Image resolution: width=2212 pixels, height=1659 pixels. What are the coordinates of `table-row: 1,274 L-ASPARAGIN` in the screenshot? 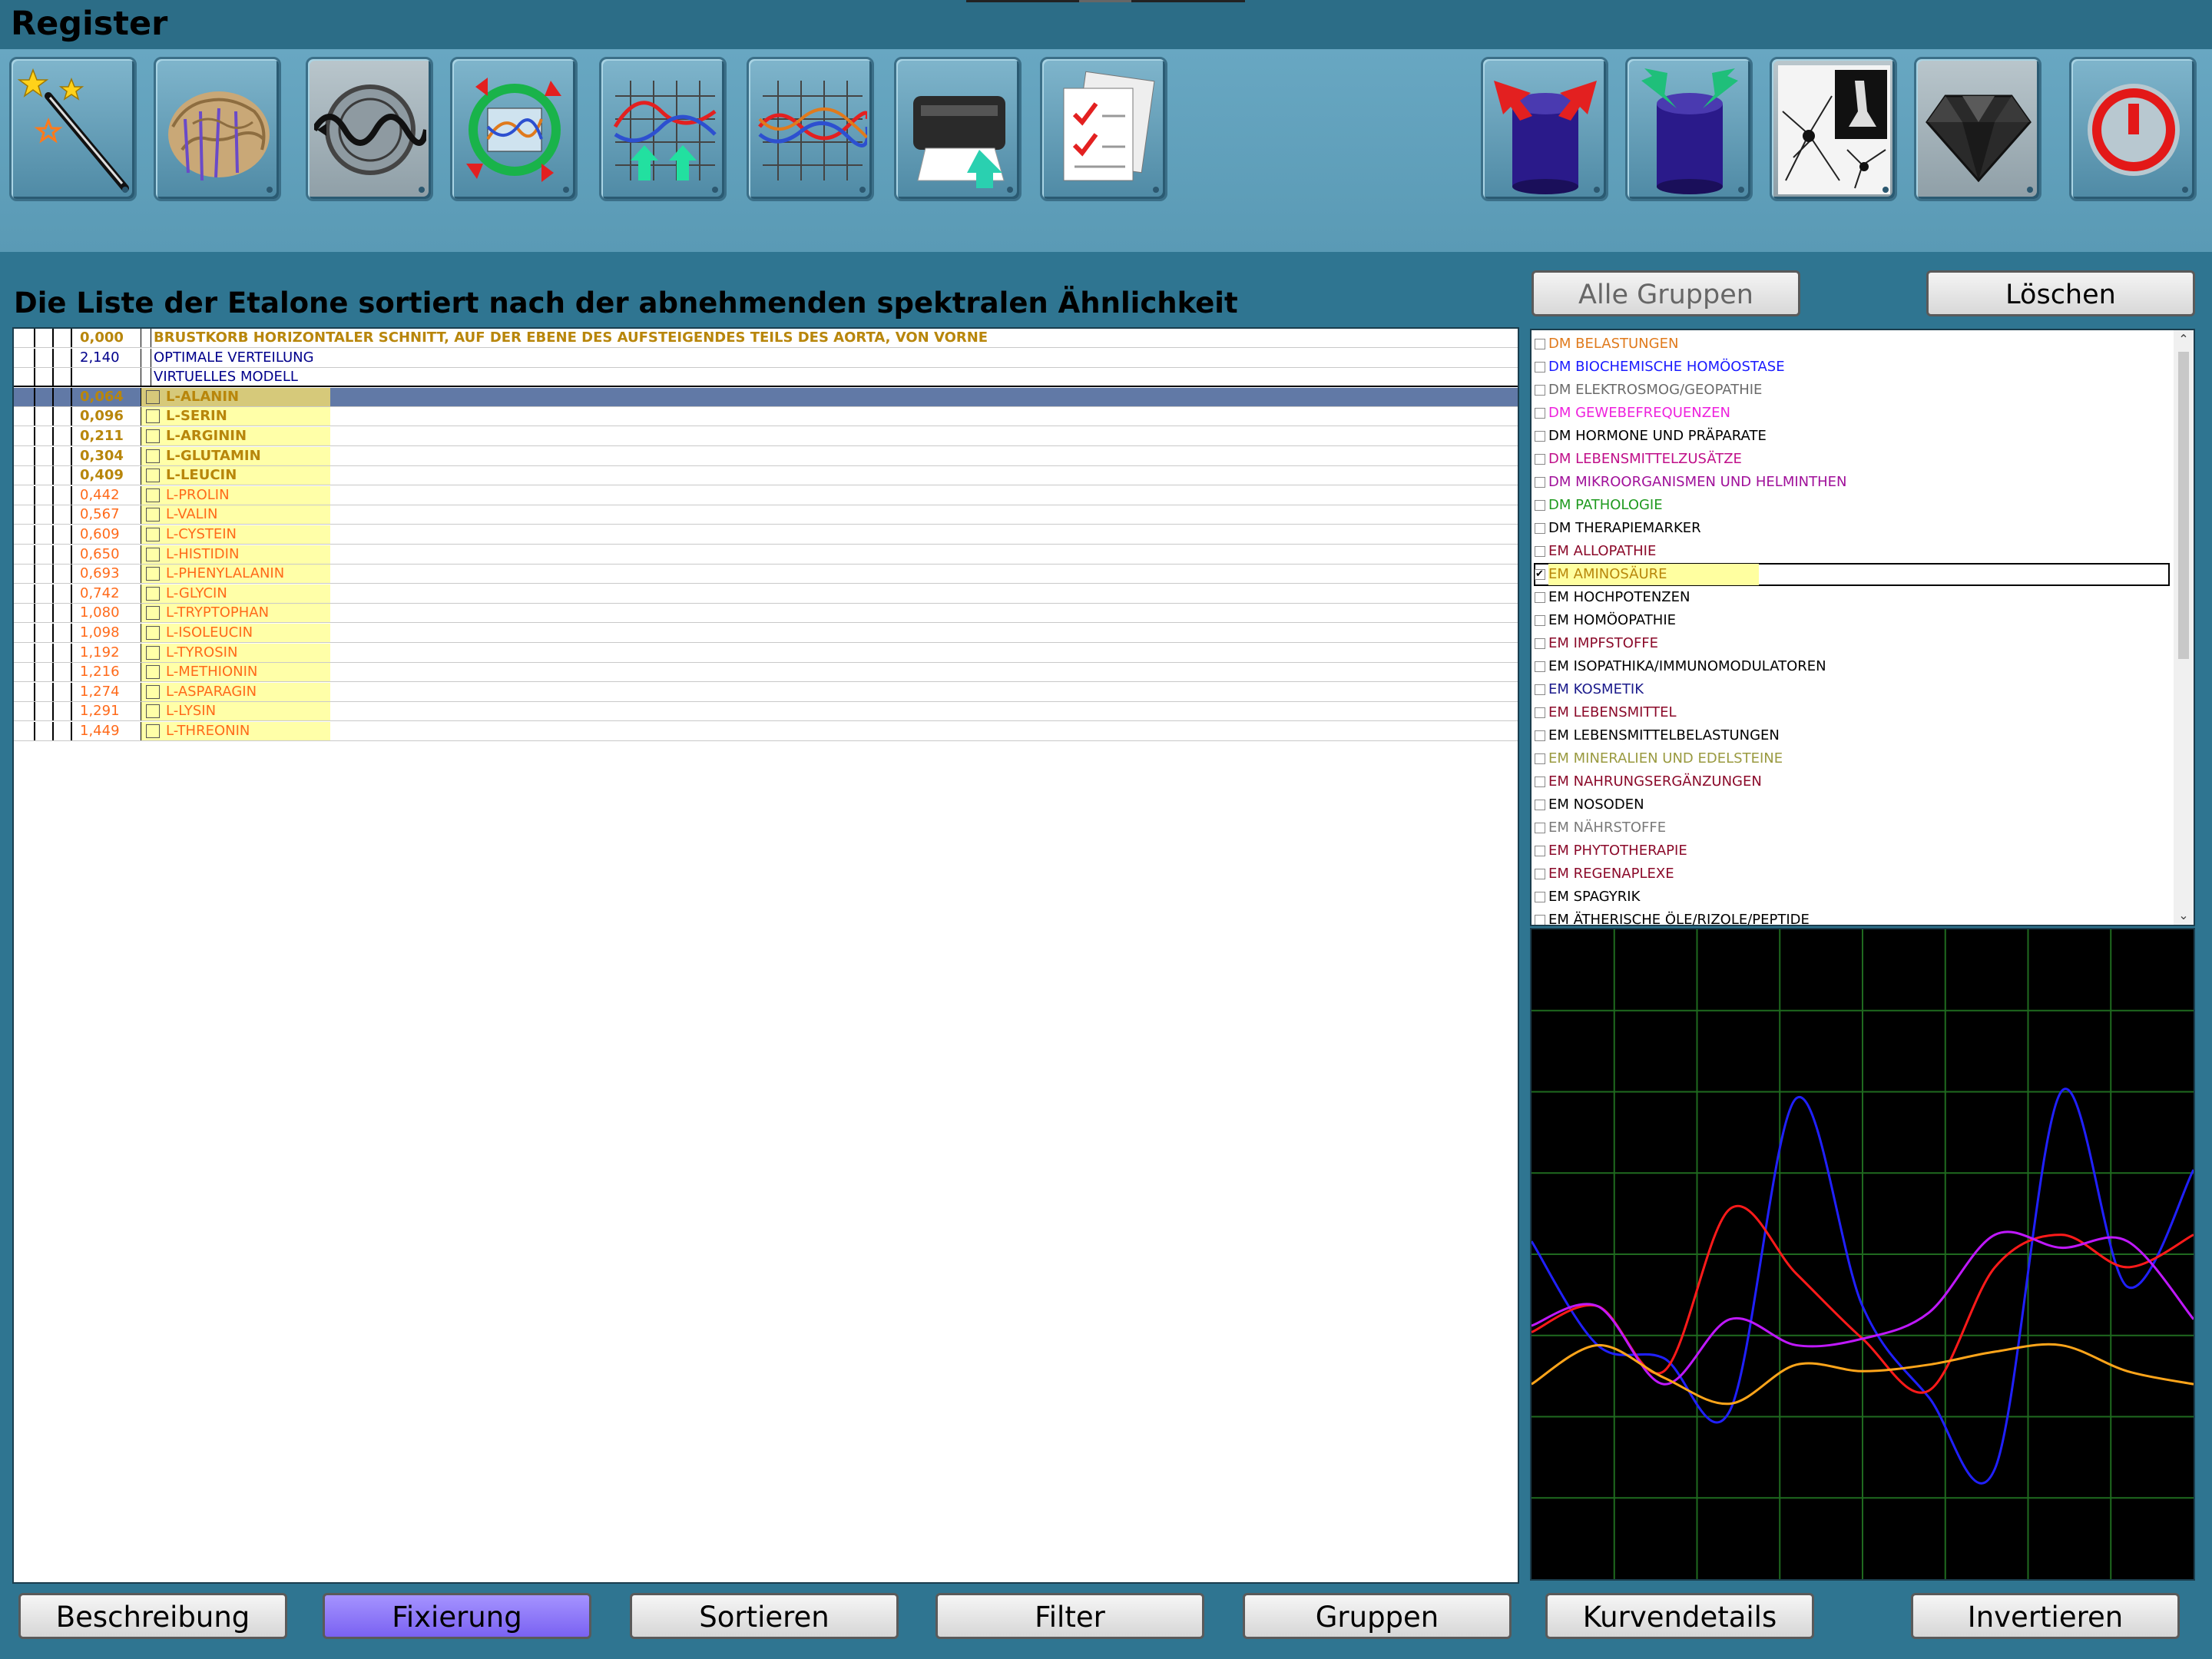 It's located at (766, 692).